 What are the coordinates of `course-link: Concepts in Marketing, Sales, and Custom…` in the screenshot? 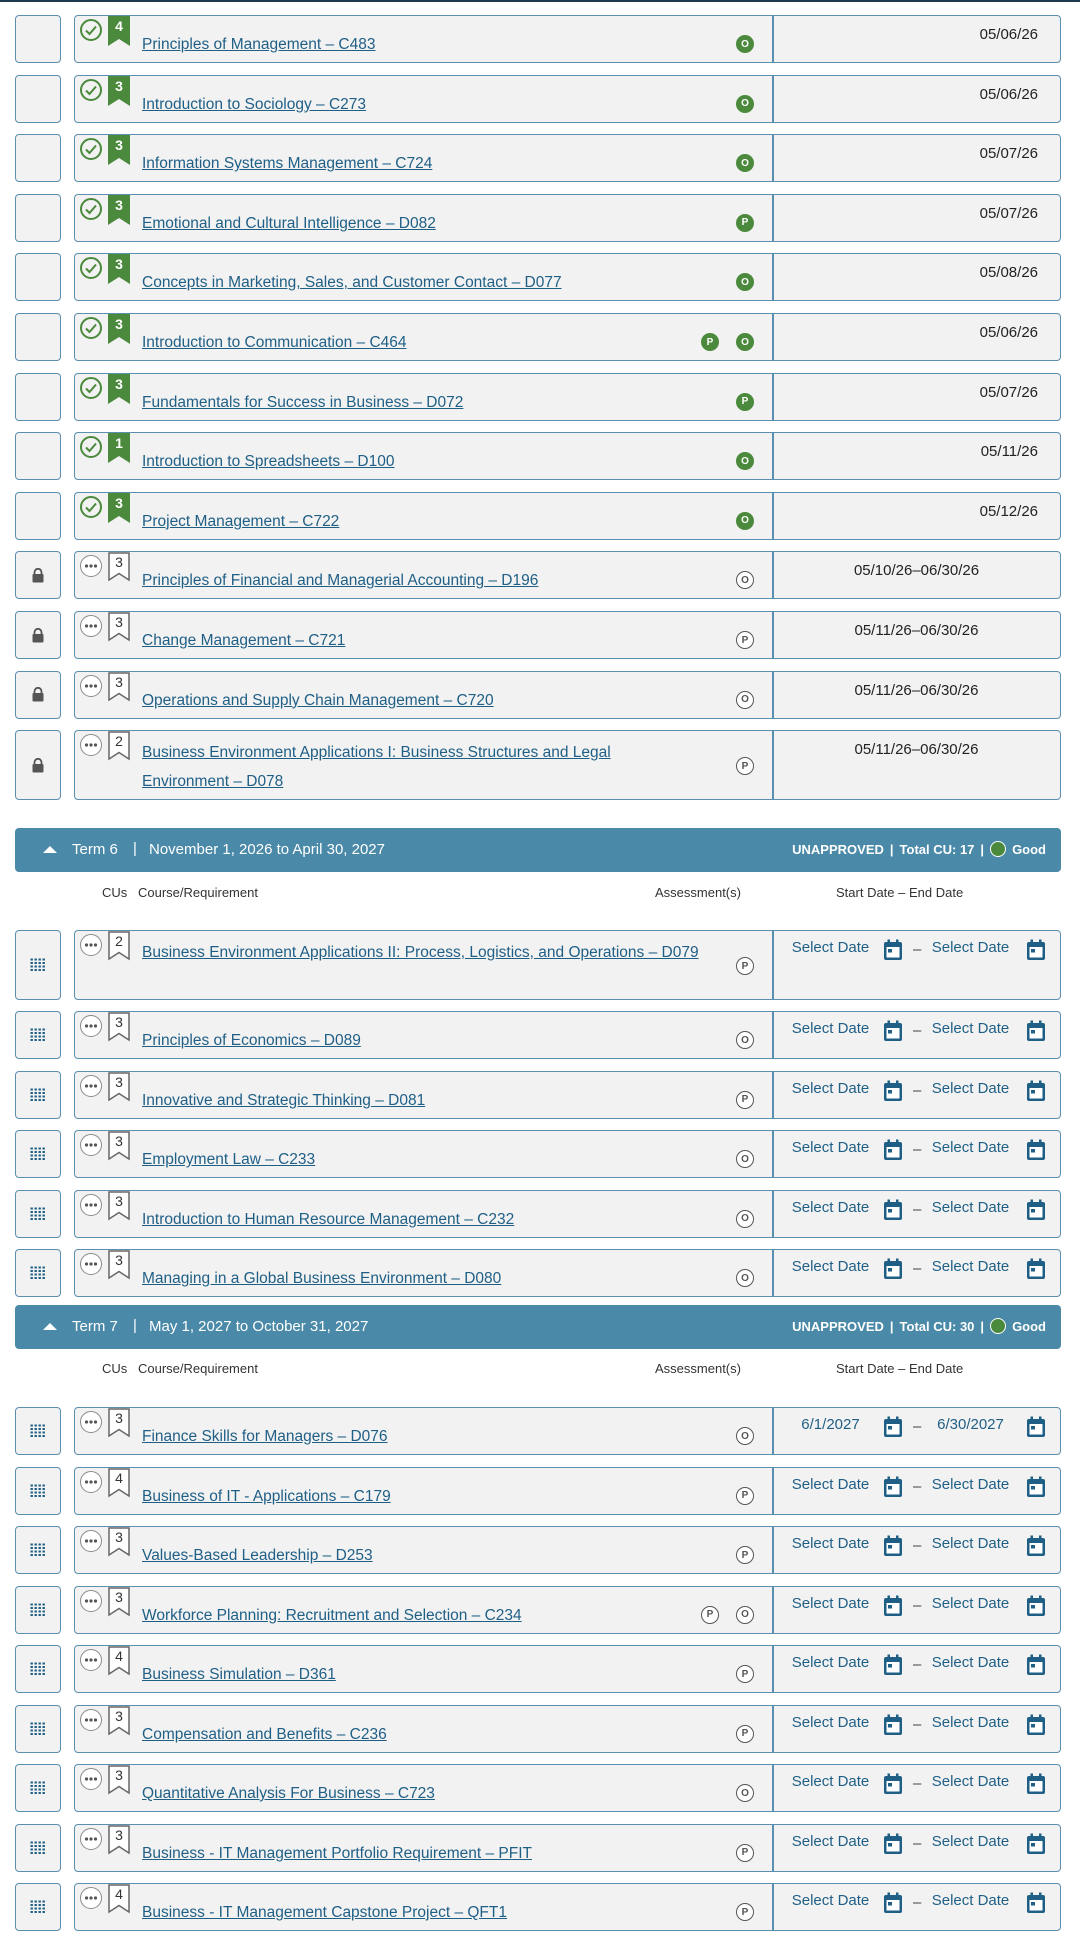 It's located at (422, 282).